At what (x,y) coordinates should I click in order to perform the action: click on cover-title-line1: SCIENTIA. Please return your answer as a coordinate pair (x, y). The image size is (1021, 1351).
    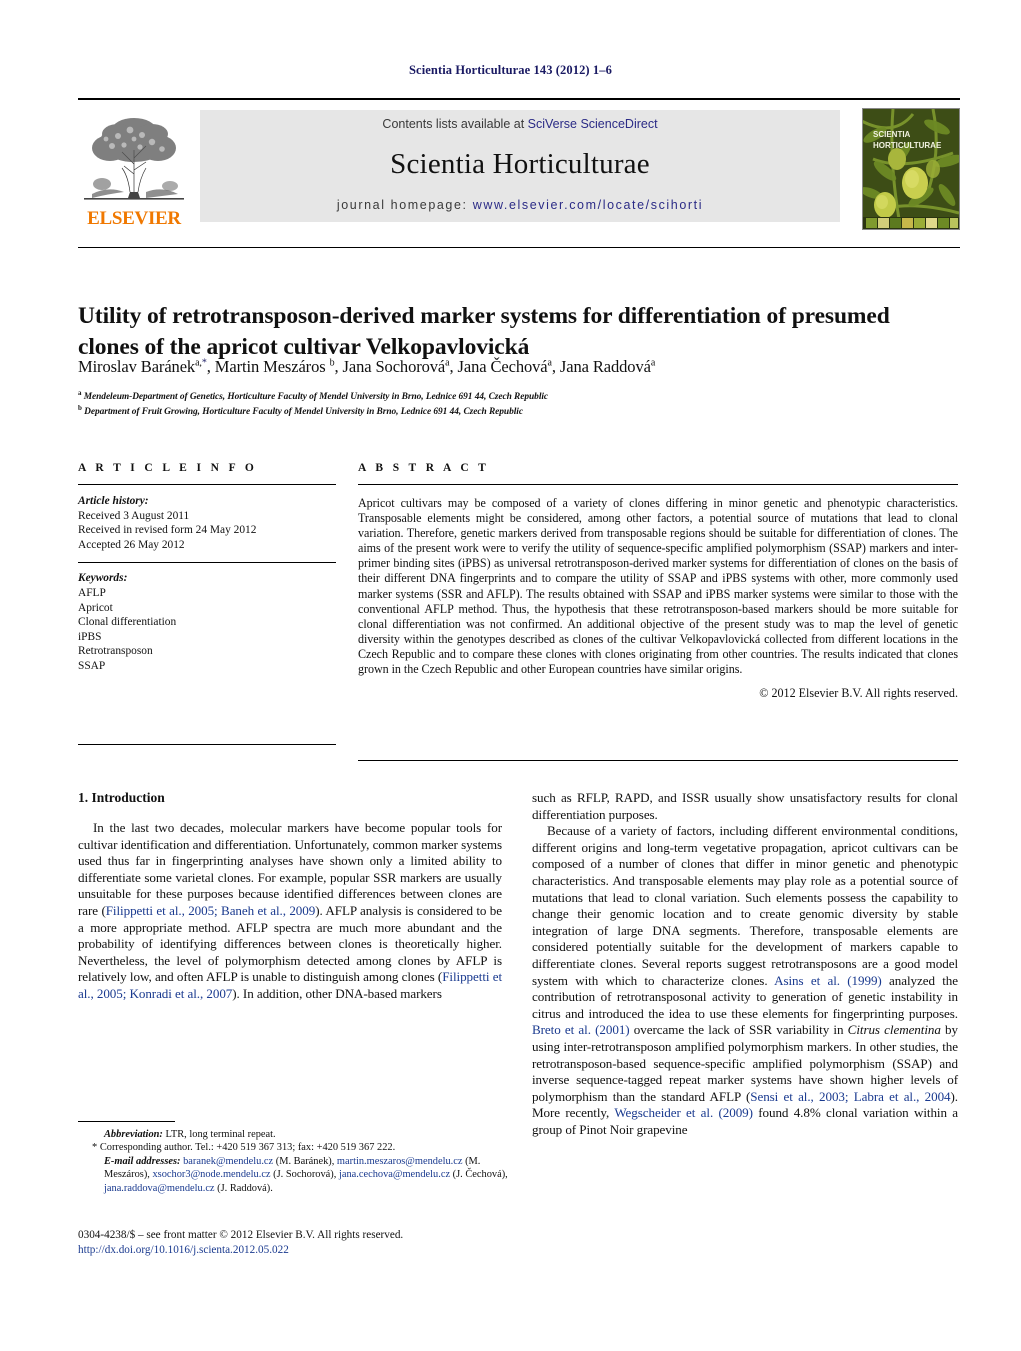
    Looking at the image, I should click on (892, 134).